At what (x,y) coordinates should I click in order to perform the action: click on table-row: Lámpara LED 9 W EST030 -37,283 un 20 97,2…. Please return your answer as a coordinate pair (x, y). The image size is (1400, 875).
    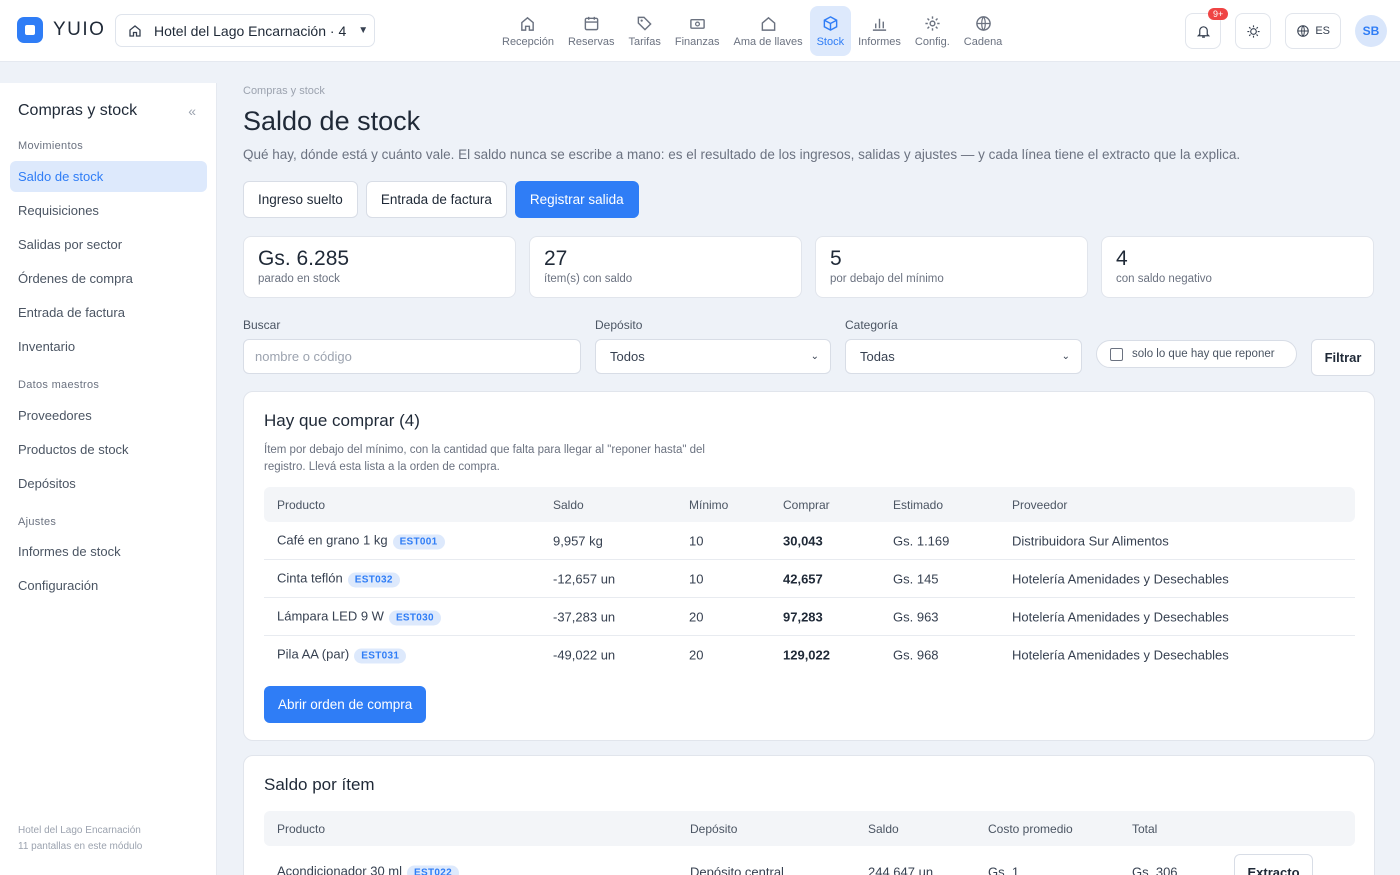
    Looking at the image, I should click on (809, 617).